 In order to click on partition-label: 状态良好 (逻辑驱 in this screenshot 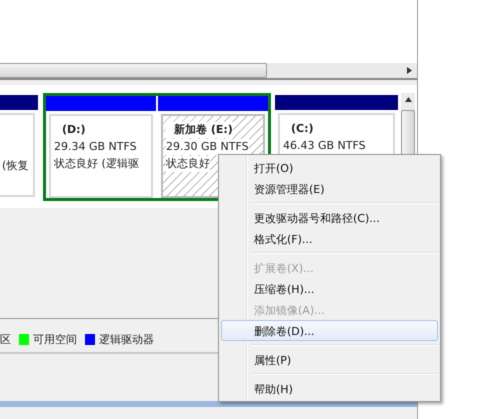, I will do `click(96, 164)`.